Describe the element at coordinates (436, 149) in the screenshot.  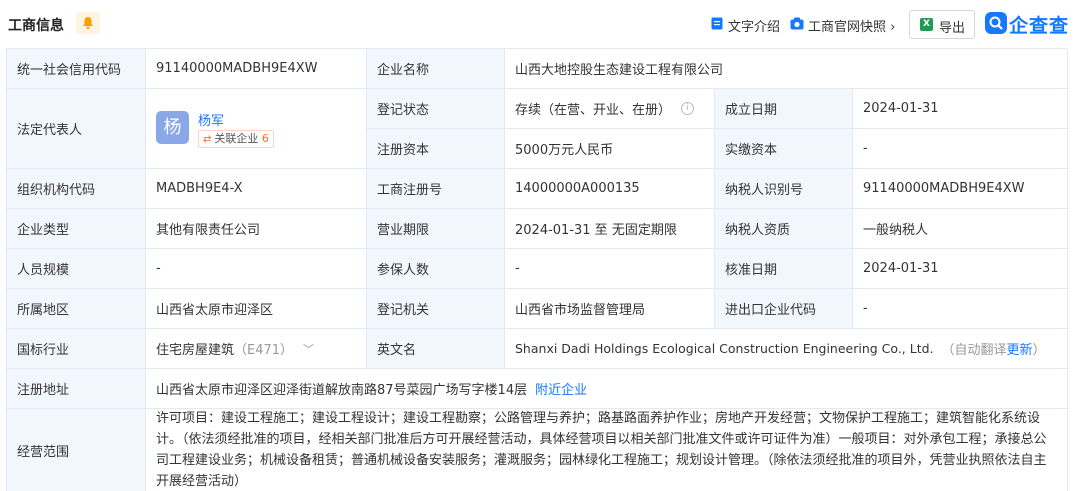
I see `label-reg-capital: 注册资本` at that location.